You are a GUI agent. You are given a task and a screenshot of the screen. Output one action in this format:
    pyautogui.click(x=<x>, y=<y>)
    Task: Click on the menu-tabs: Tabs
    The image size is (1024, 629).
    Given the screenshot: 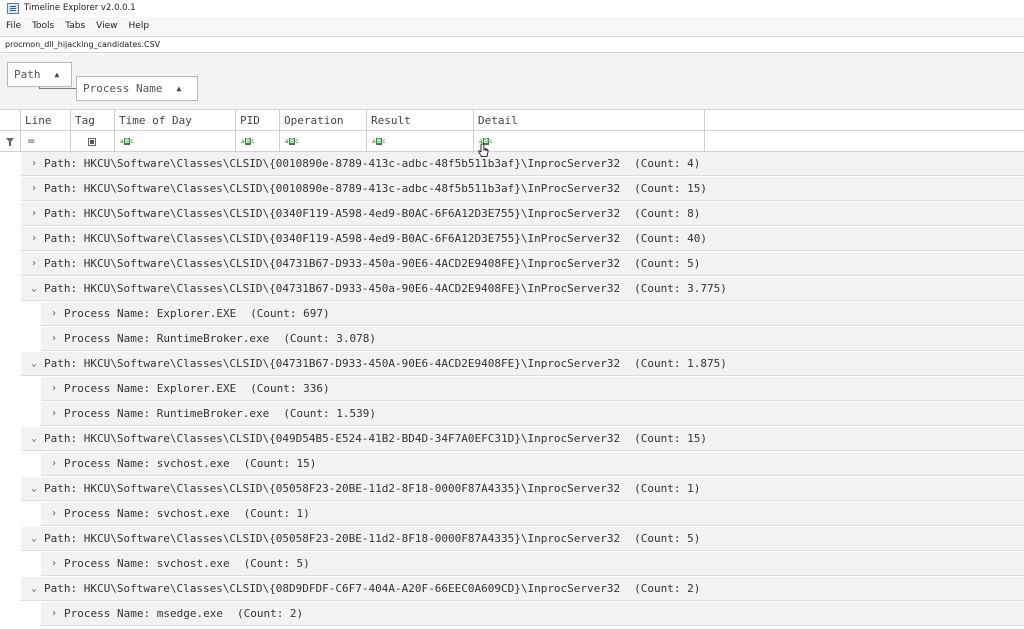 What is the action you would take?
    pyautogui.click(x=75, y=26)
    